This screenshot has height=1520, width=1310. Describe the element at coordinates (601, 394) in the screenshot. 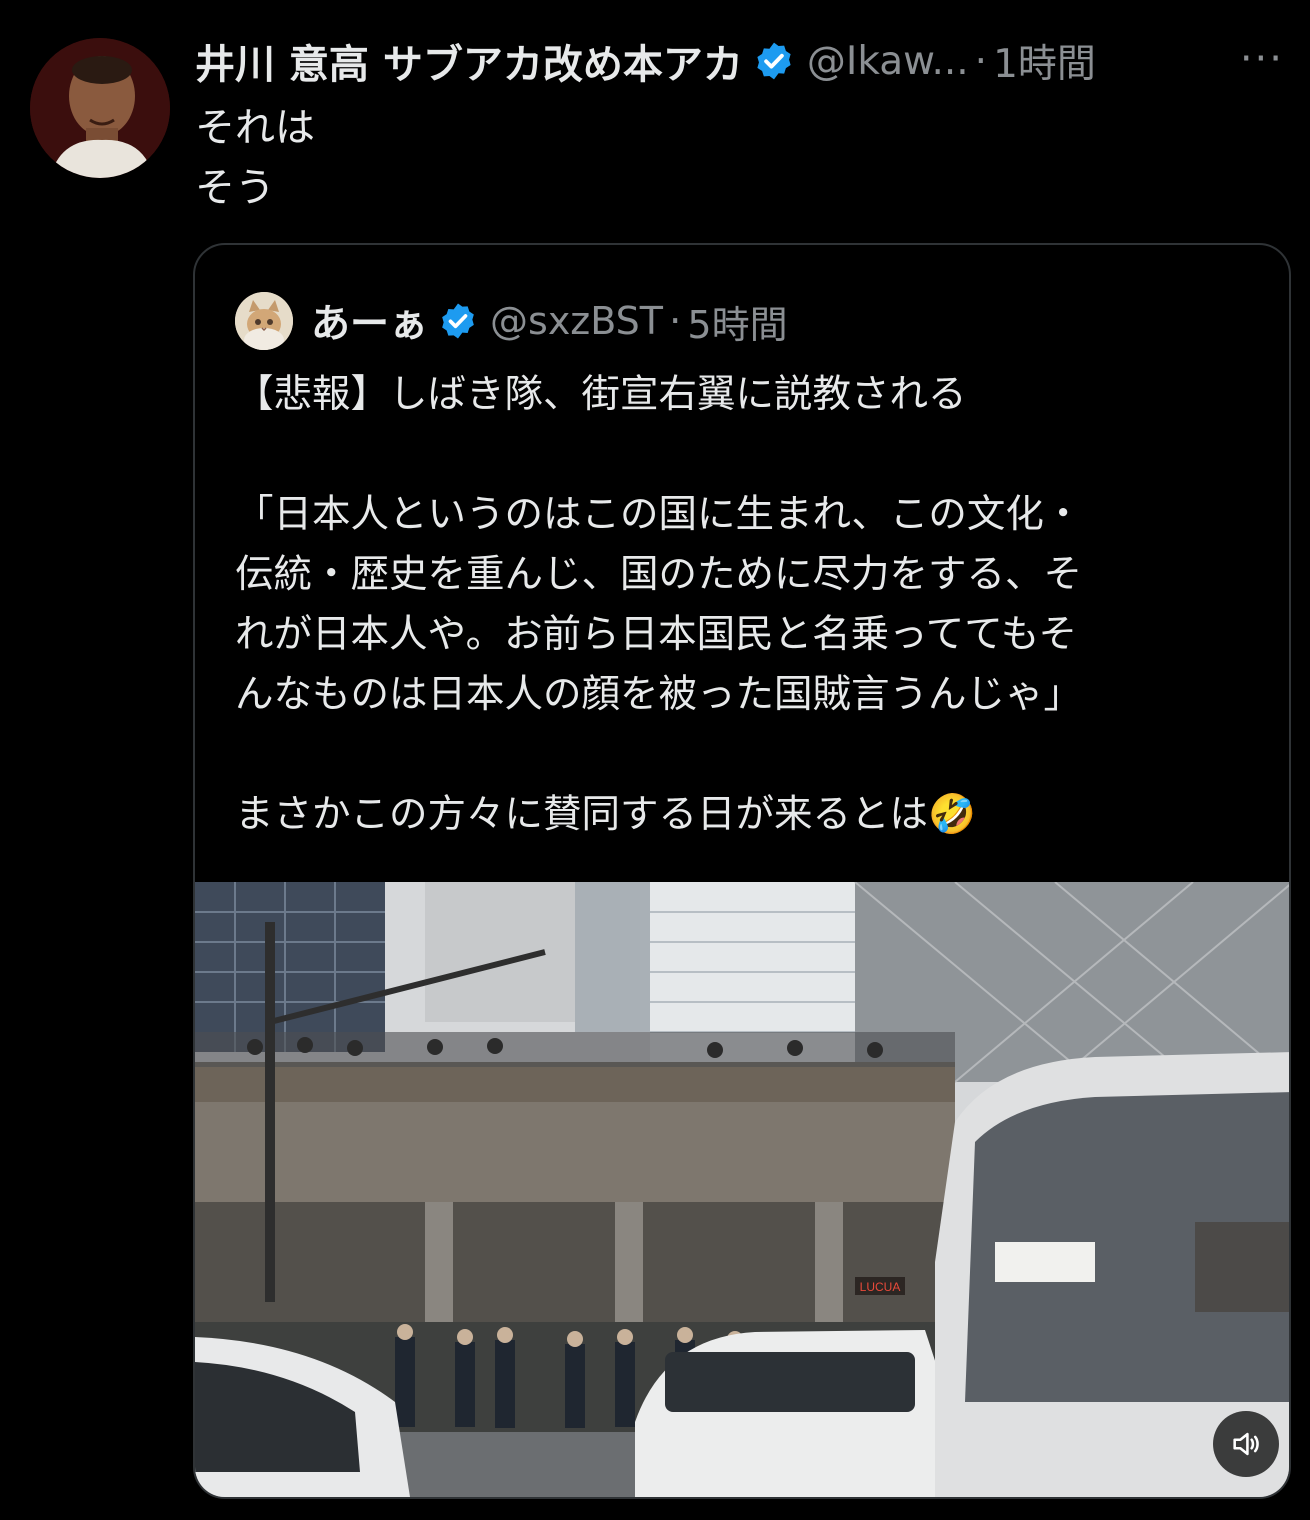

I see `quoted-text-line: 【悲報】しばき隊、街宣右翼に説教される` at that location.